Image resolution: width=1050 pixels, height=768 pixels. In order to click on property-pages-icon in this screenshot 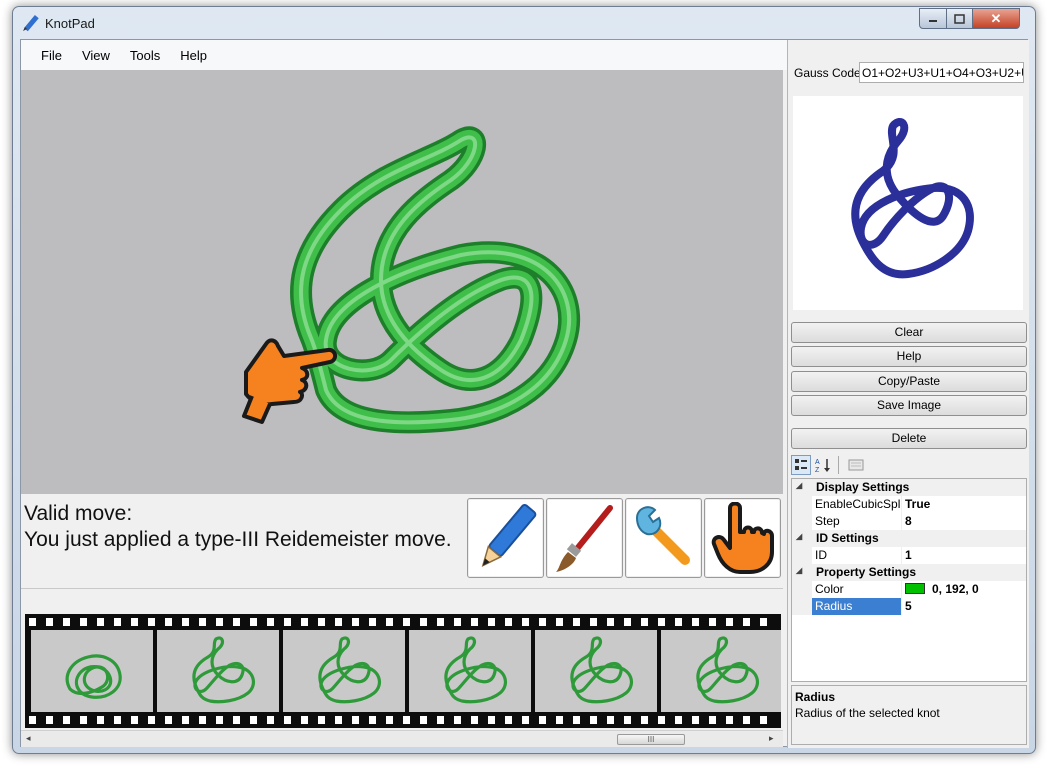, I will do `click(856, 465)`.